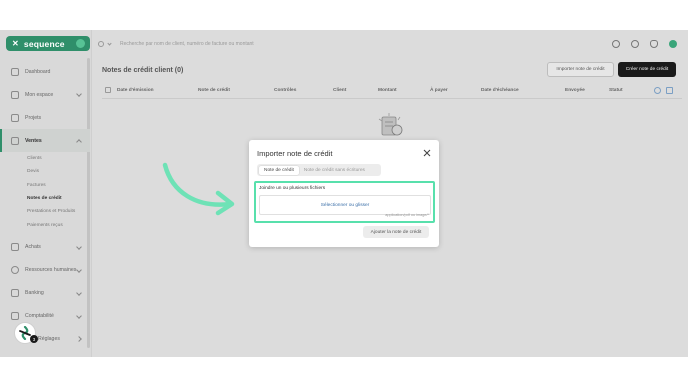 Image resolution: width=688 pixels, height=387 pixels. Describe the element at coordinates (44, 43) in the screenshot. I see `brand-name: sequence` at that location.